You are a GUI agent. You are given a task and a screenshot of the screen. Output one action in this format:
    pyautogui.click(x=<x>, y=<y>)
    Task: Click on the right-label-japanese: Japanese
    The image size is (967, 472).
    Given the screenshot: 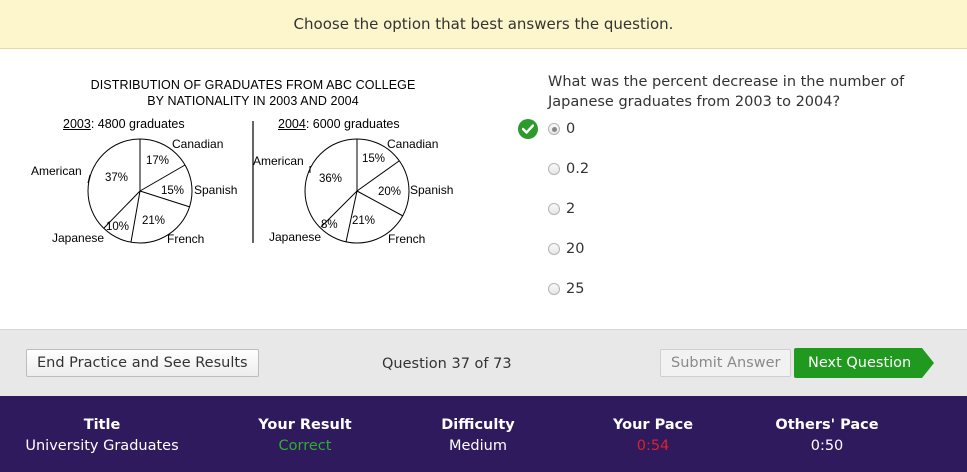 What is the action you would take?
    pyautogui.click(x=295, y=237)
    